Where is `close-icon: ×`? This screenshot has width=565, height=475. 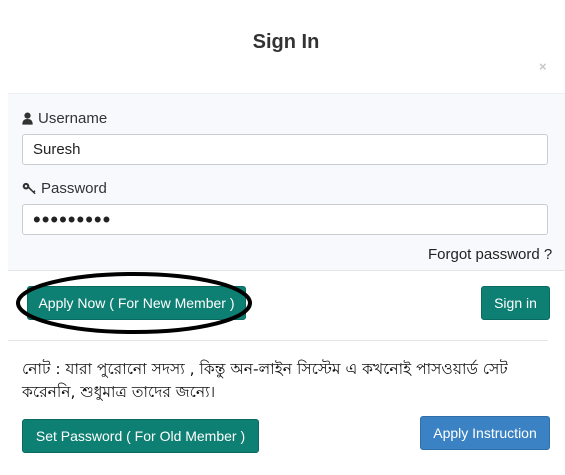 close-icon: × is located at coordinates (543, 66).